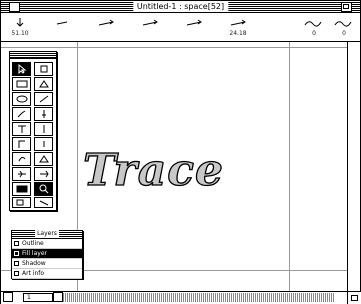  I want to click on layer-name: Outline, so click(33, 243).